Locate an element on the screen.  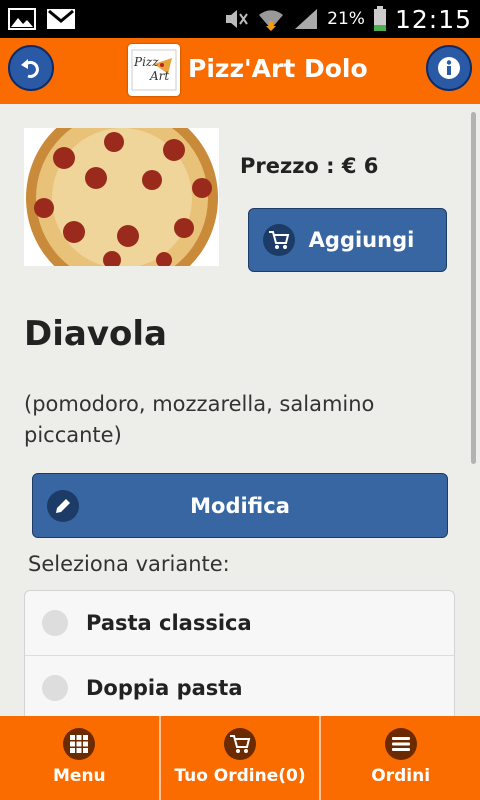
variant-label: Pasta classica is located at coordinates (169, 623).